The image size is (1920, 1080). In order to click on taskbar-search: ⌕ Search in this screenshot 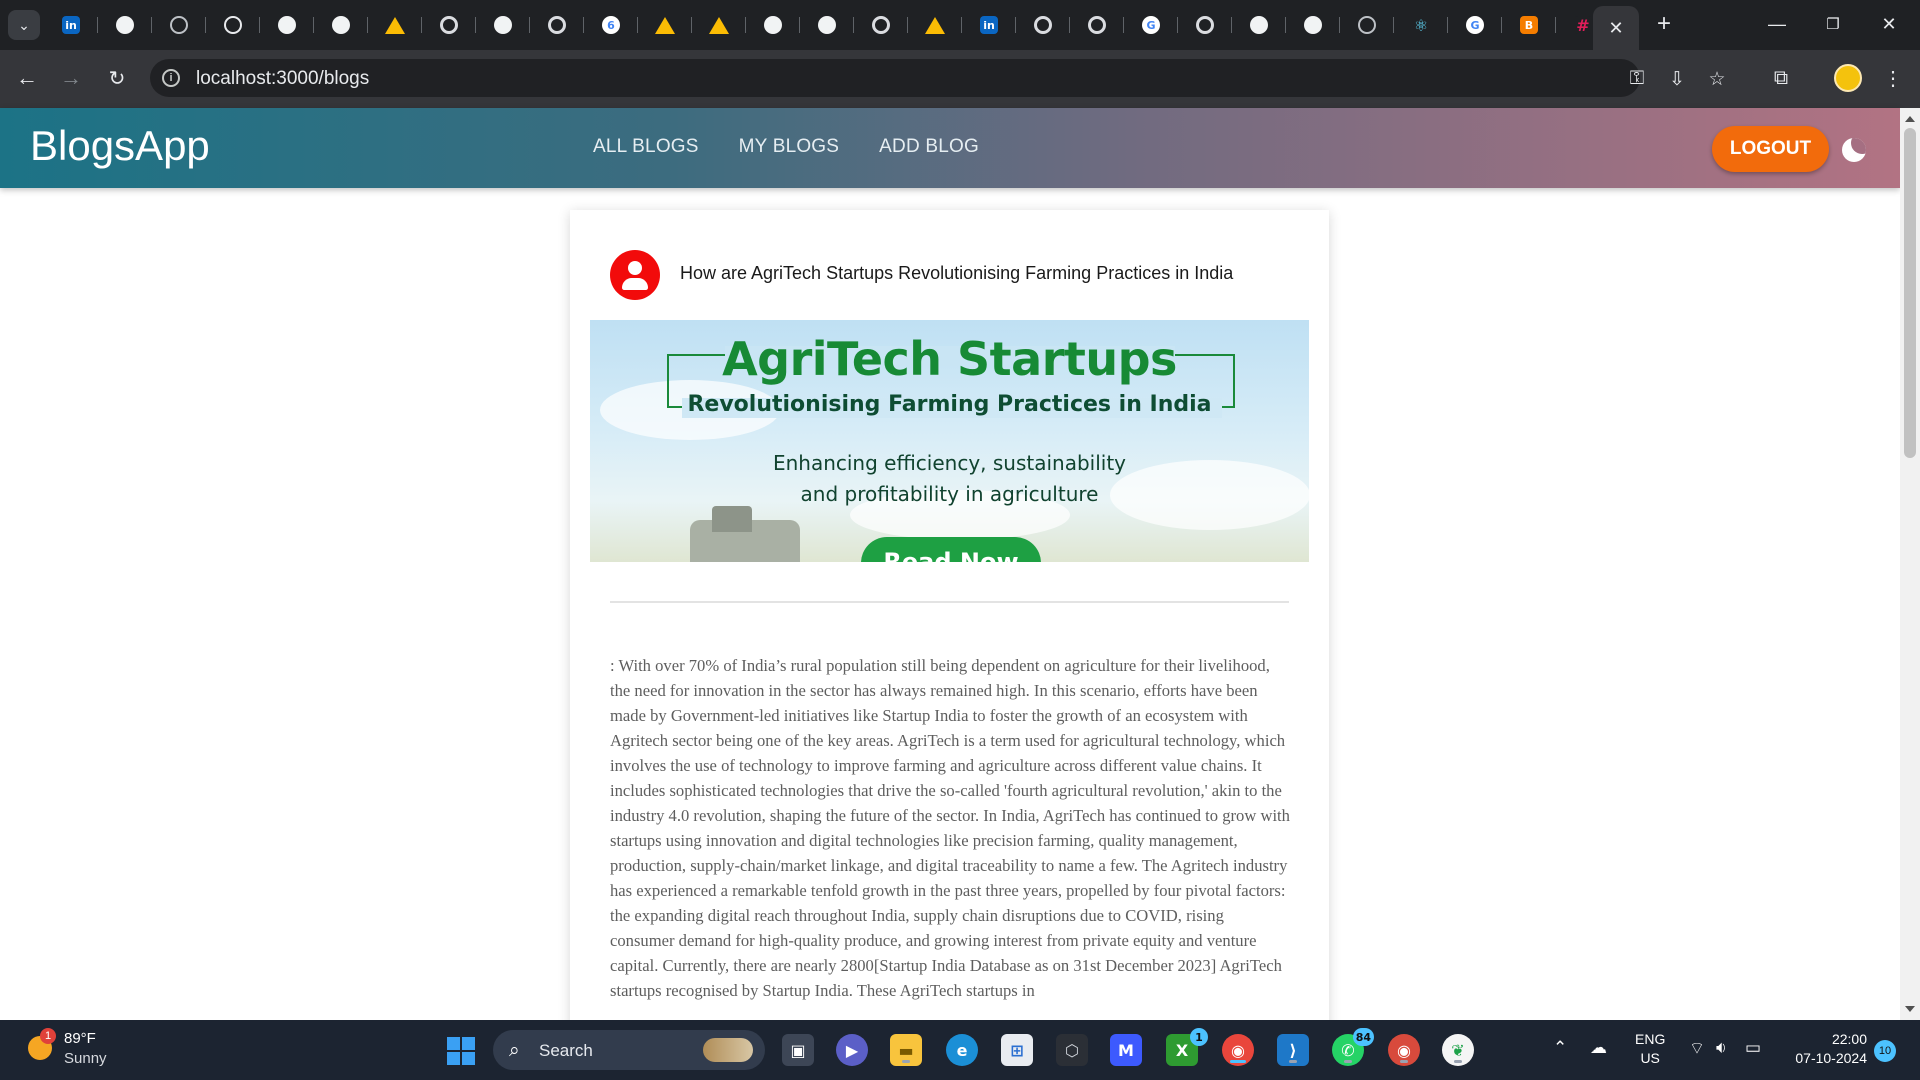, I will do `click(629, 1050)`.